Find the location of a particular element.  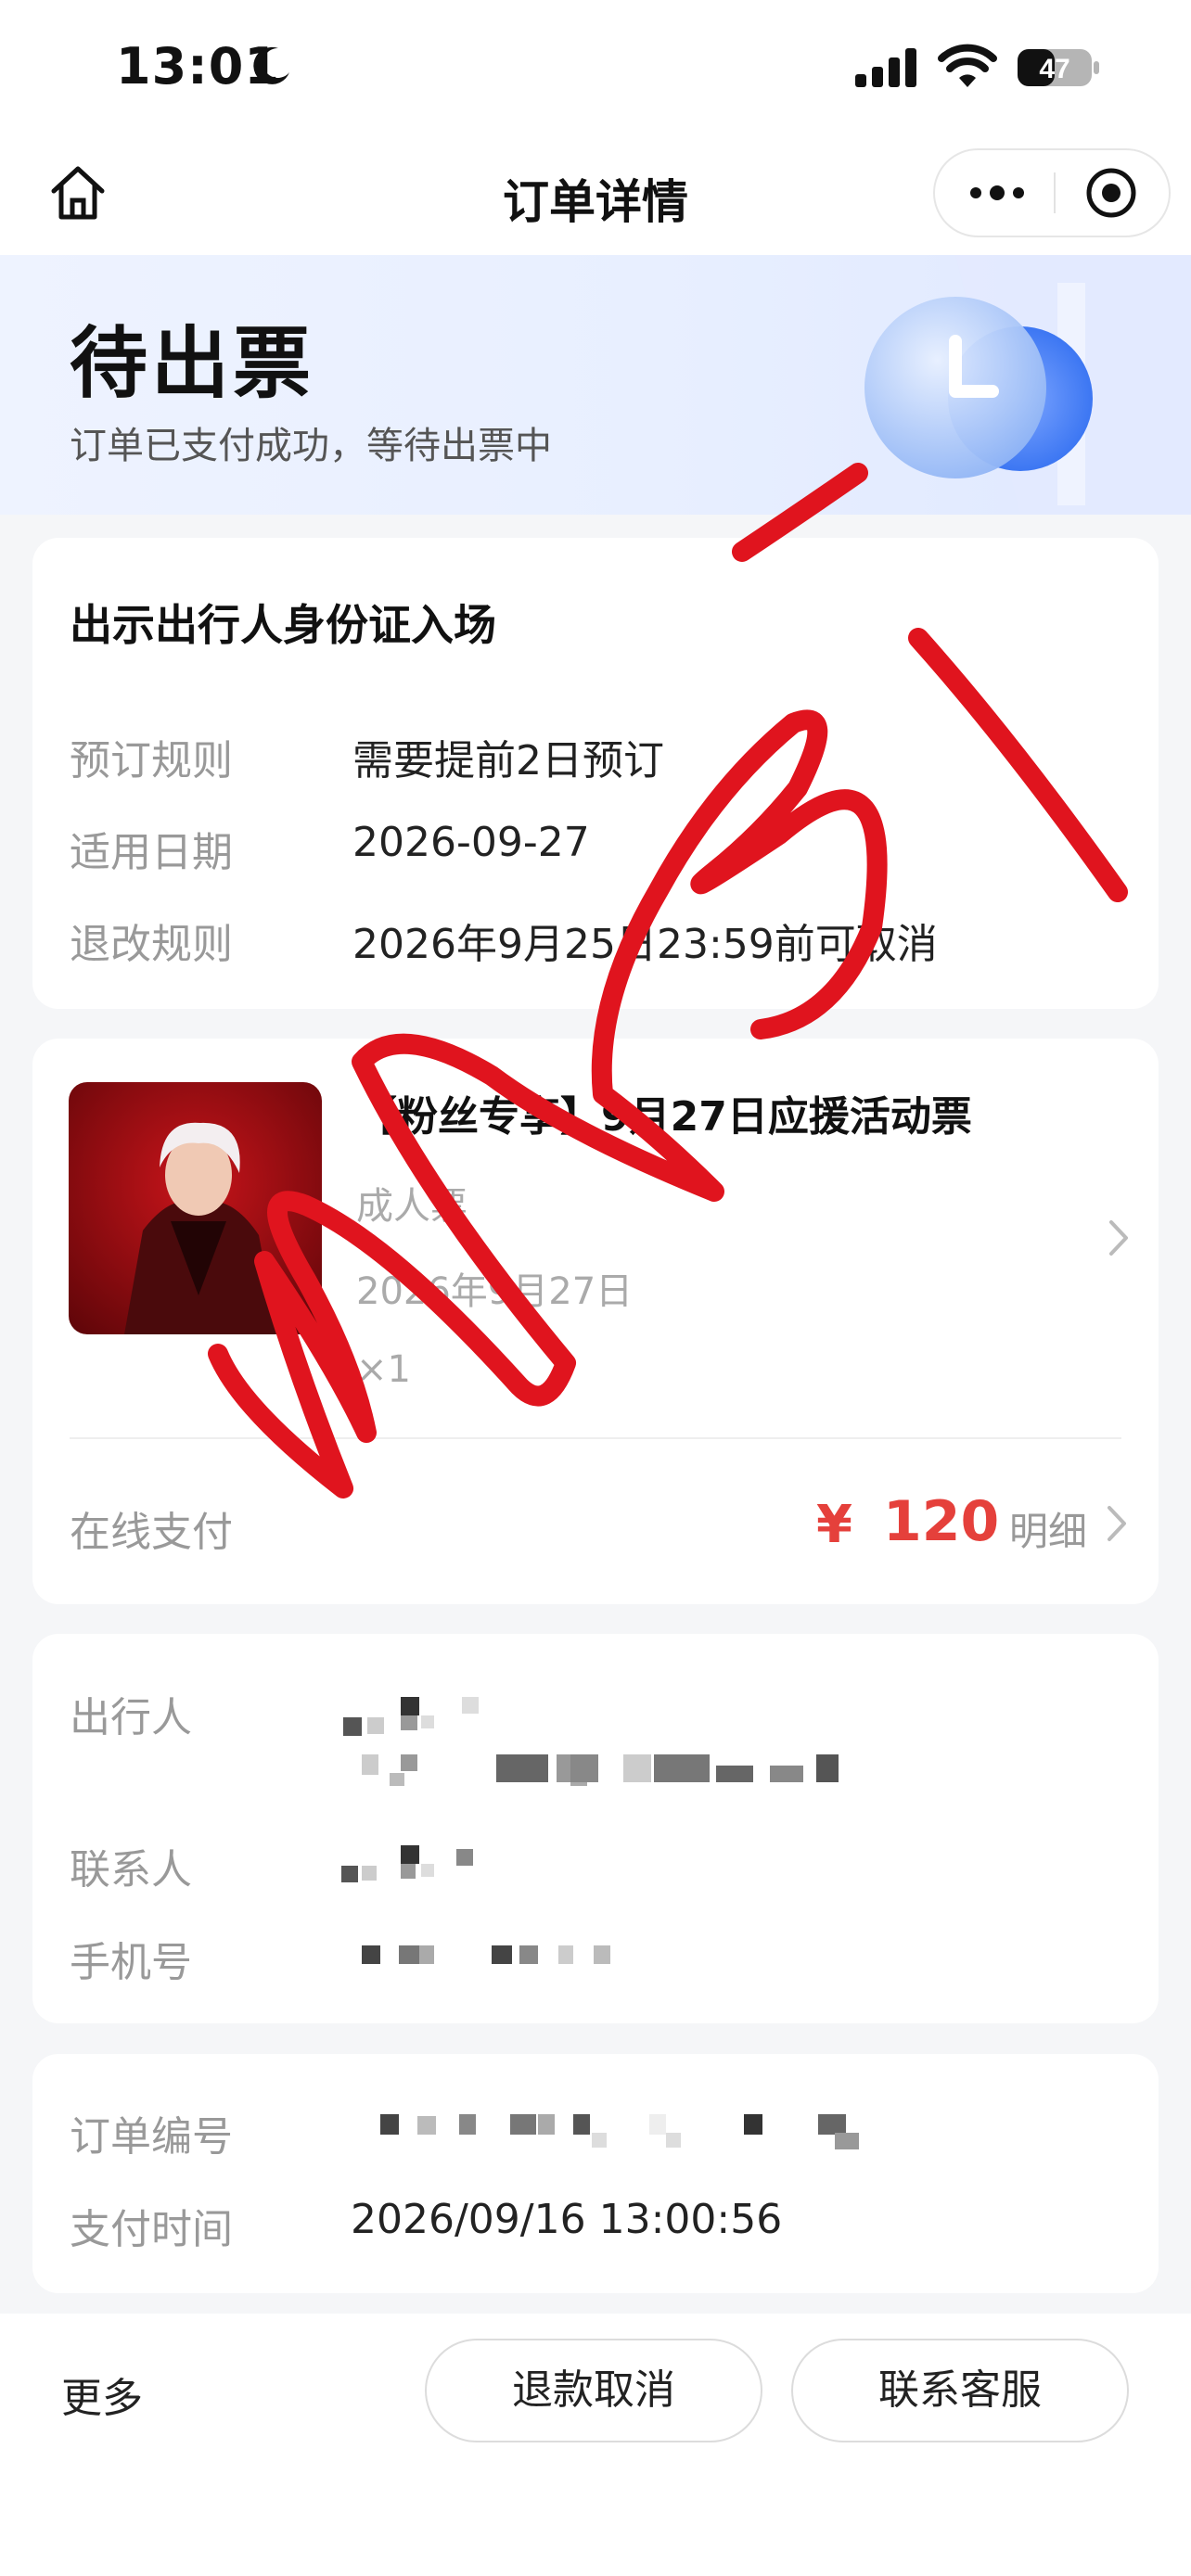

order-number-label: 订单编号 is located at coordinates (151, 2137).